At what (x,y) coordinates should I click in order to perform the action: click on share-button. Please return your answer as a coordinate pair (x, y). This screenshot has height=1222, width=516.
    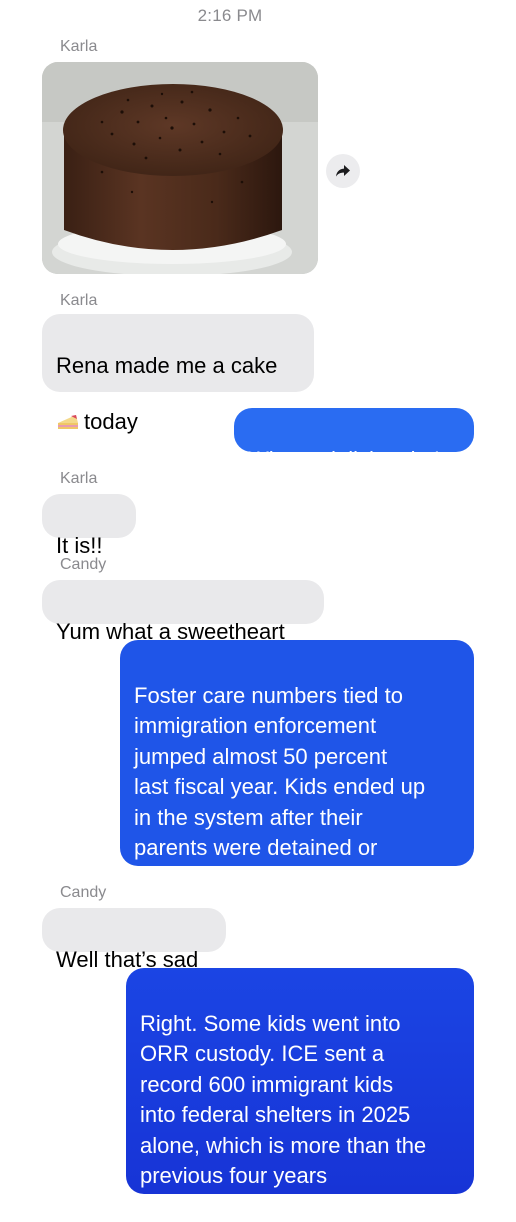
    Looking at the image, I should click on (343, 171).